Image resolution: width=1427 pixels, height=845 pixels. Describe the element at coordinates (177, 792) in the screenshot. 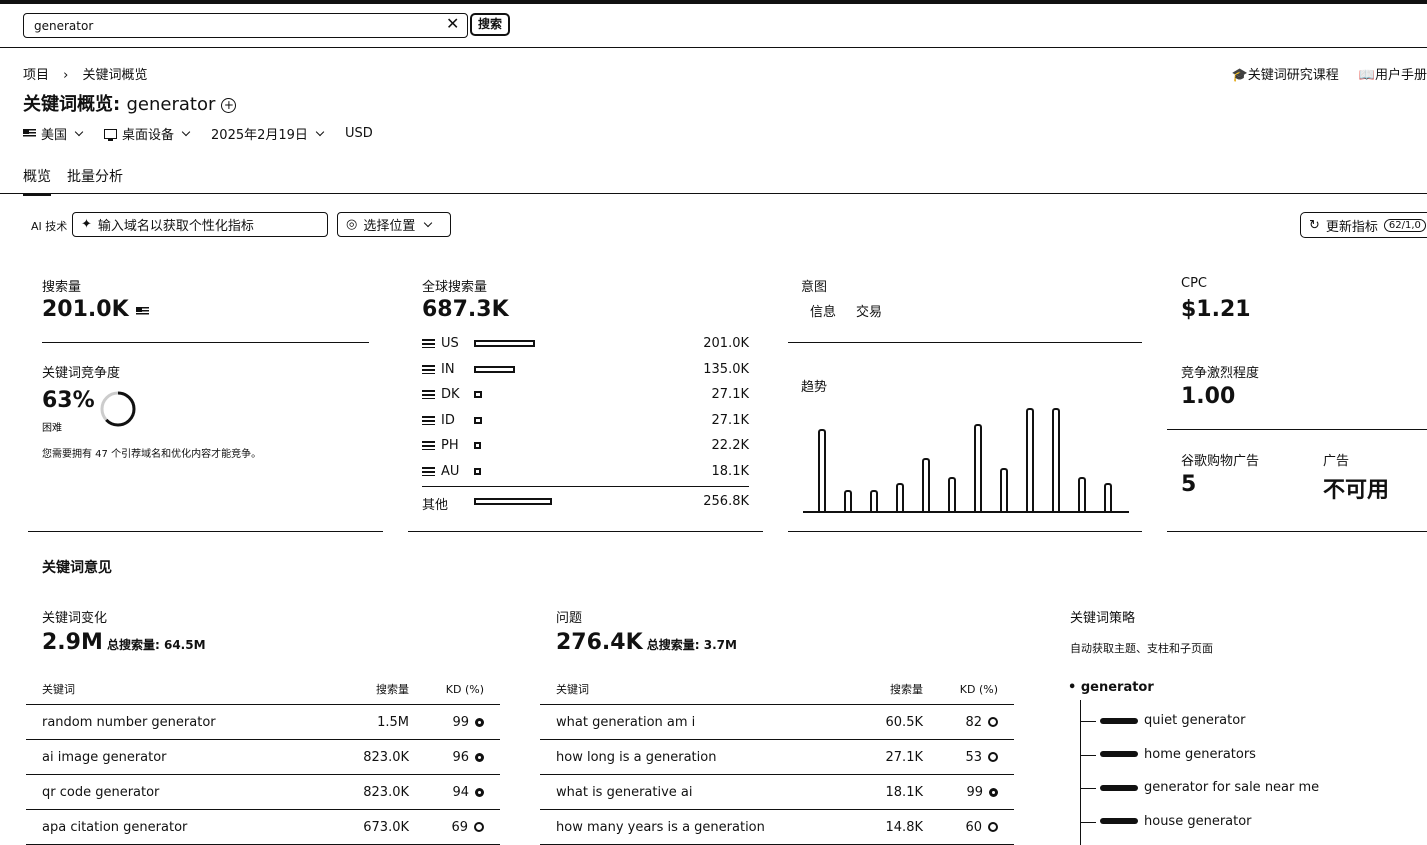

I see `row-keyword: qr code generator` at that location.